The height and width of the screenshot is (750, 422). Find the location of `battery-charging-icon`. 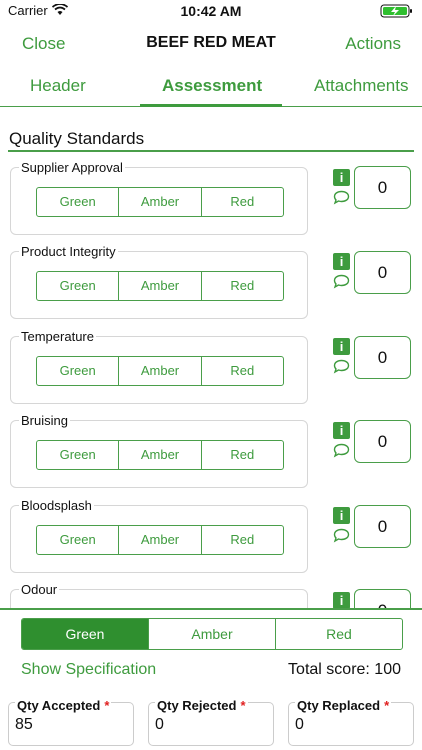

battery-charging-icon is located at coordinates (396, 11).